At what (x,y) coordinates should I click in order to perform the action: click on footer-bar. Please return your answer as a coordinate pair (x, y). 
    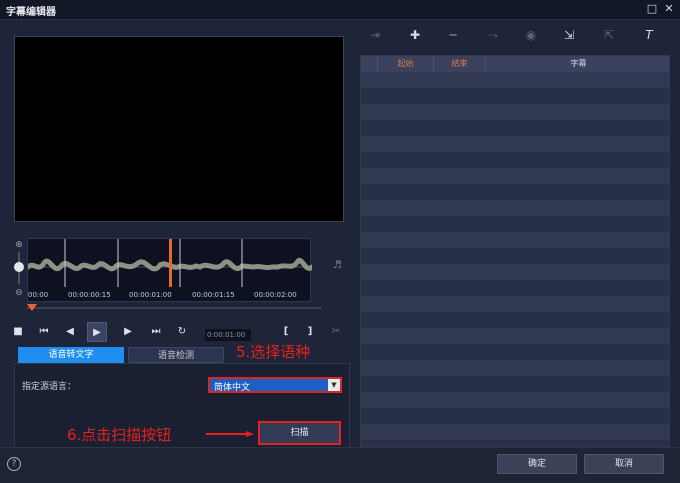
    Looking at the image, I should click on (340, 465).